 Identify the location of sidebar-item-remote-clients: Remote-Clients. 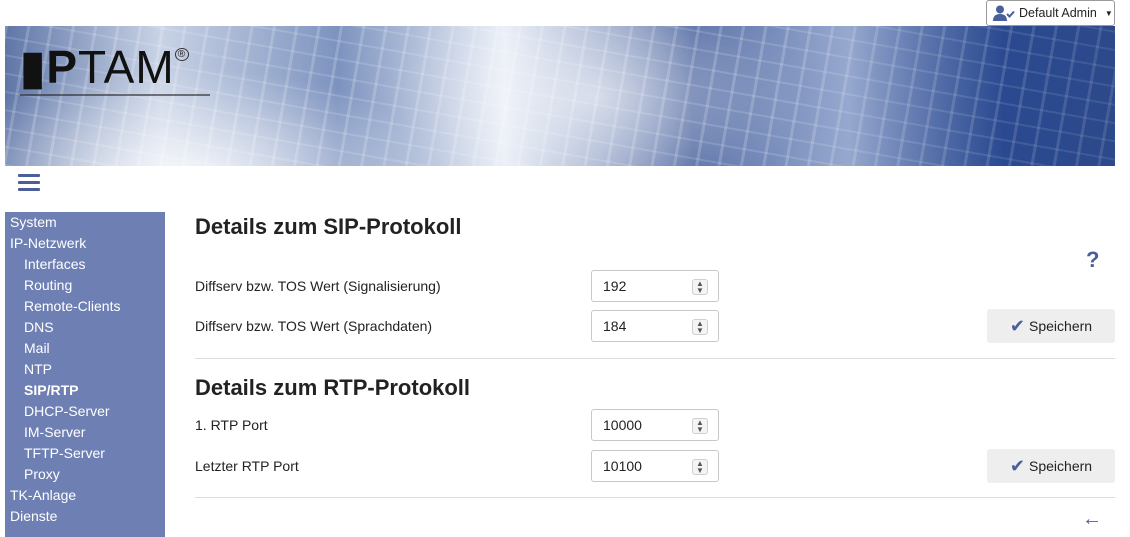
(85, 306).